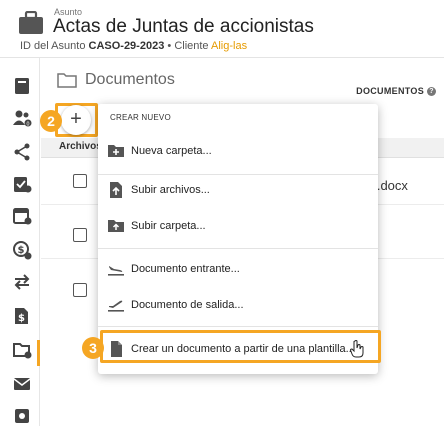 The height and width of the screenshot is (426, 444). I want to click on page-title: Actas de Juntas de accionistas, so click(183, 26).